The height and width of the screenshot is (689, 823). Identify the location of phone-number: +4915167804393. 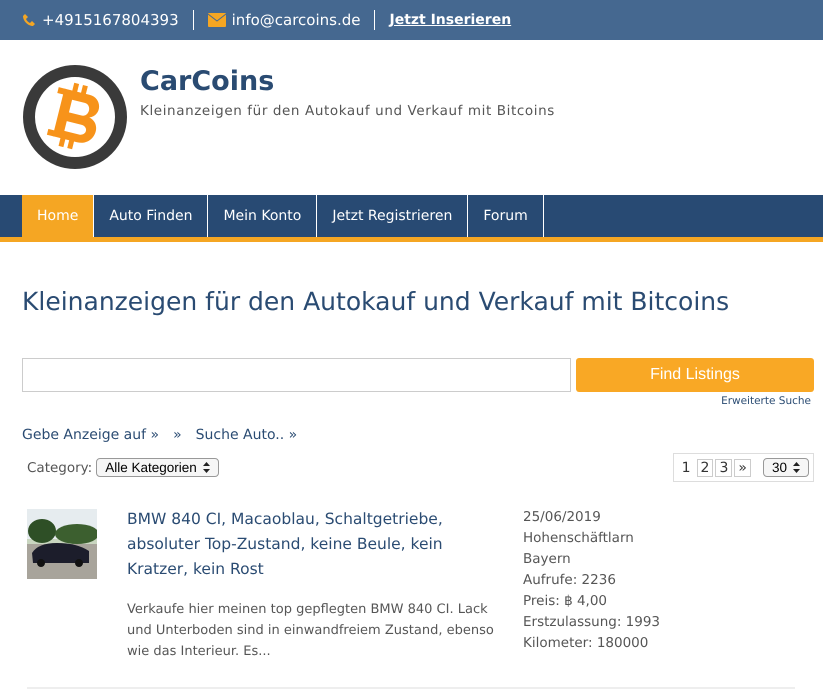
(110, 20).